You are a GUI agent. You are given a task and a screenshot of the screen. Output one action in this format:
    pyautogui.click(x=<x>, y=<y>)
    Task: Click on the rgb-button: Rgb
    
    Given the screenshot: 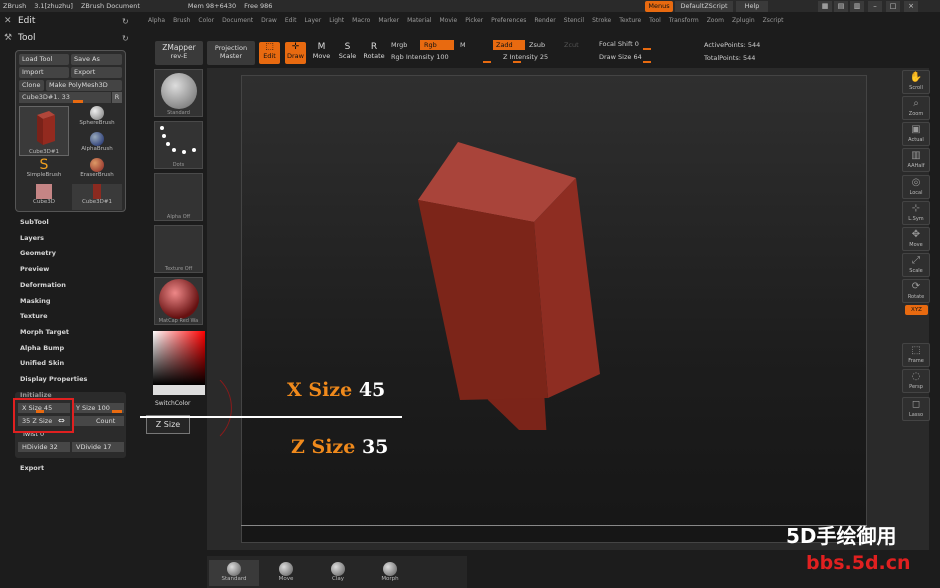 What is the action you would take?
    pyautogui.click(x=437, y=45)
    